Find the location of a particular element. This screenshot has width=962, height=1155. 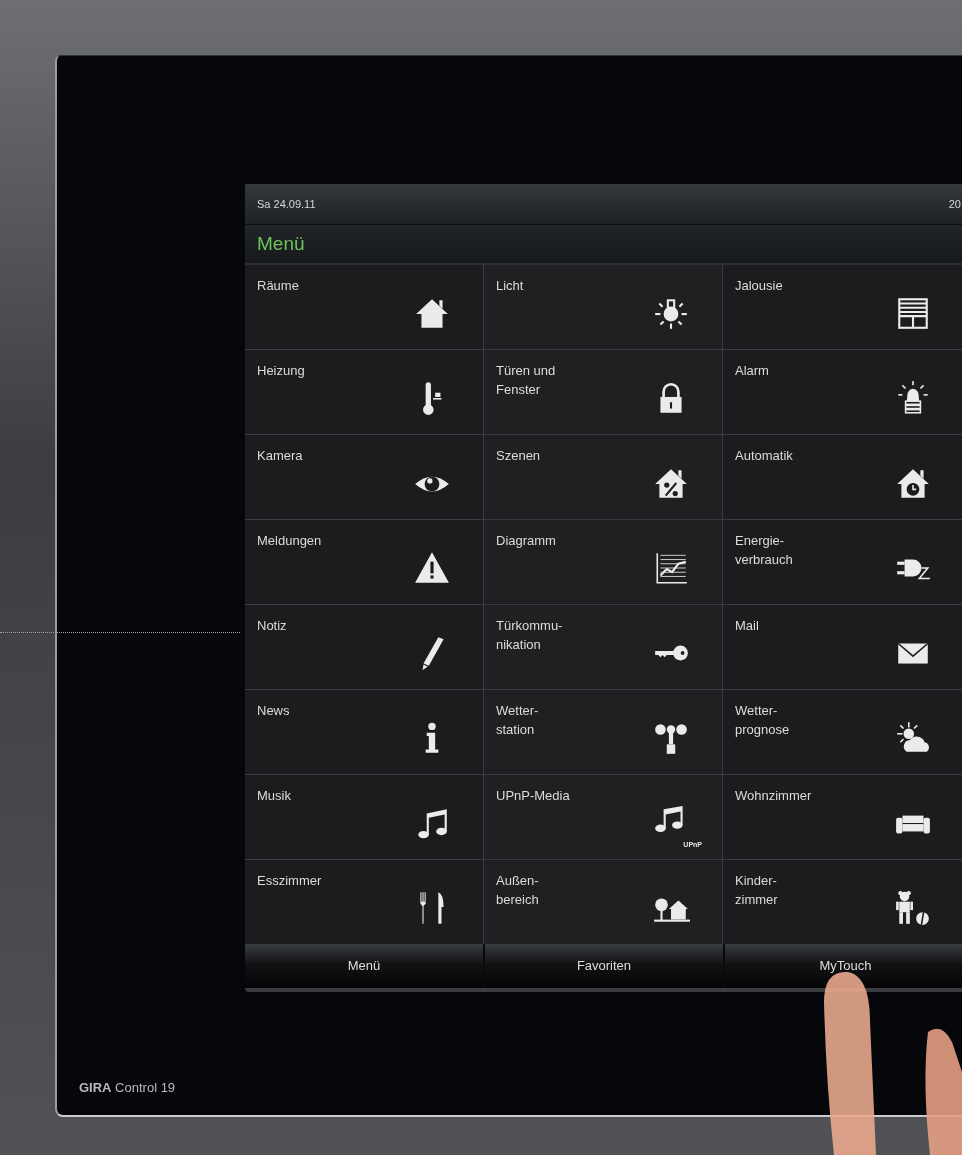

menu-tile: Außen- bereich is located at coordinates (603, 901).